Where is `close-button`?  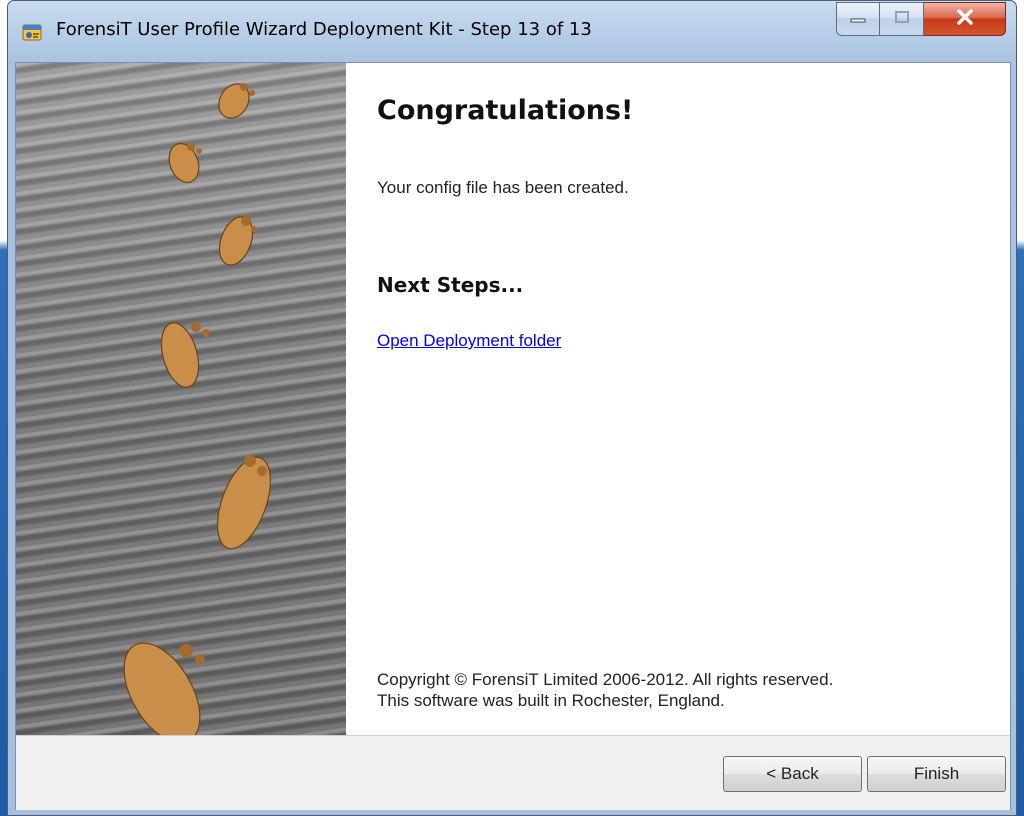 close-button is located at coordinates (965, 19).